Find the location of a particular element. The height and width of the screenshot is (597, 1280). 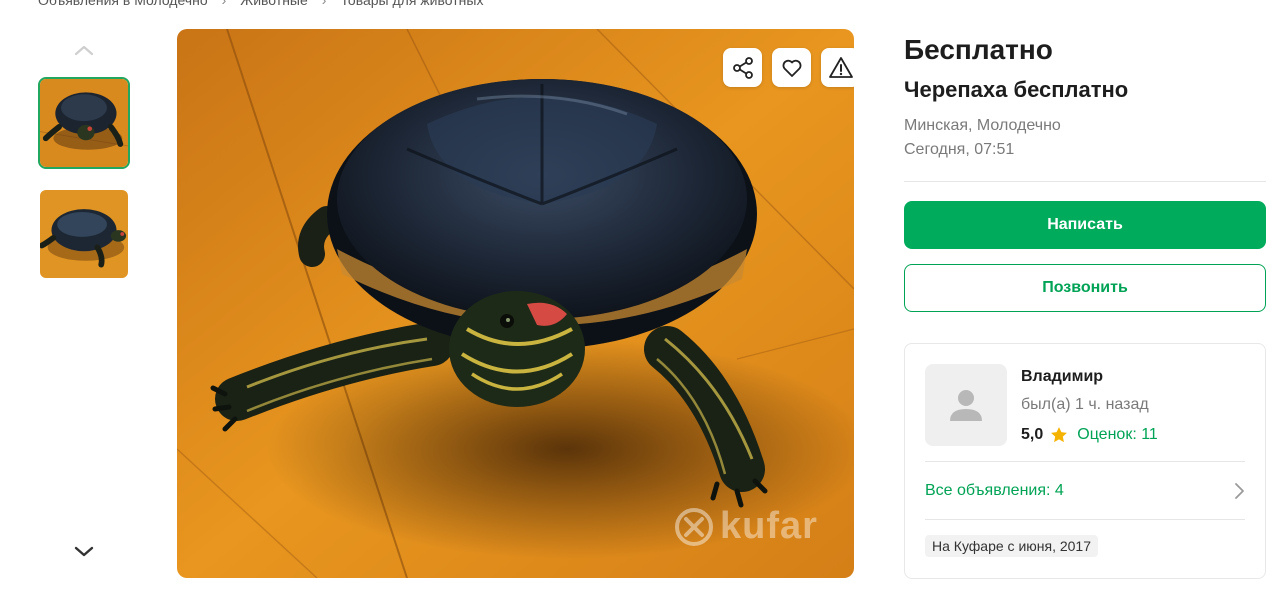

kufar-watermark: kufar is located at coordinates (746, 526).